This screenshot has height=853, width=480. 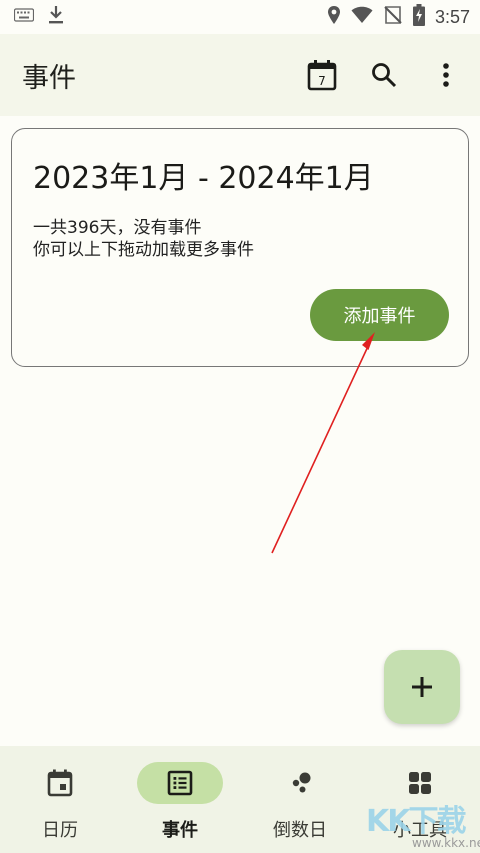 I want to click on nav-item-events: 事件, so click(x=180, y=799).